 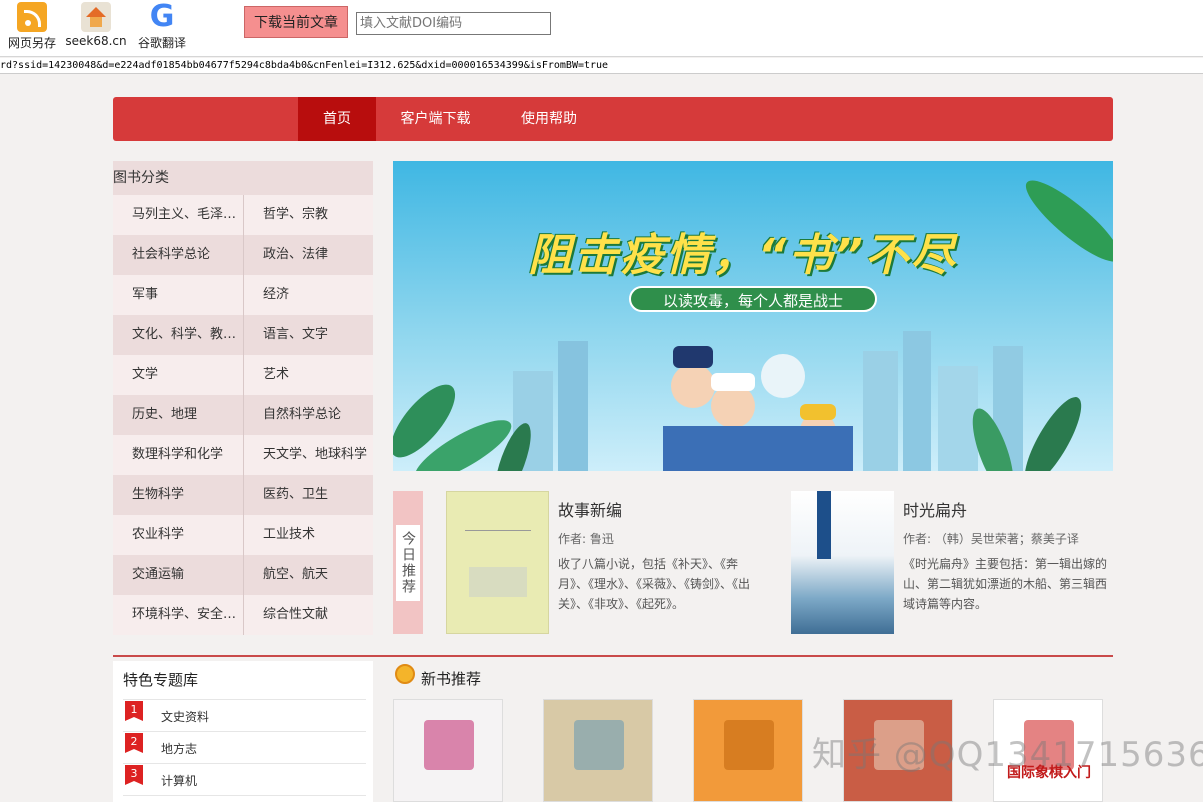 I want to click on google-icon: G, so click(x=162, y=17).